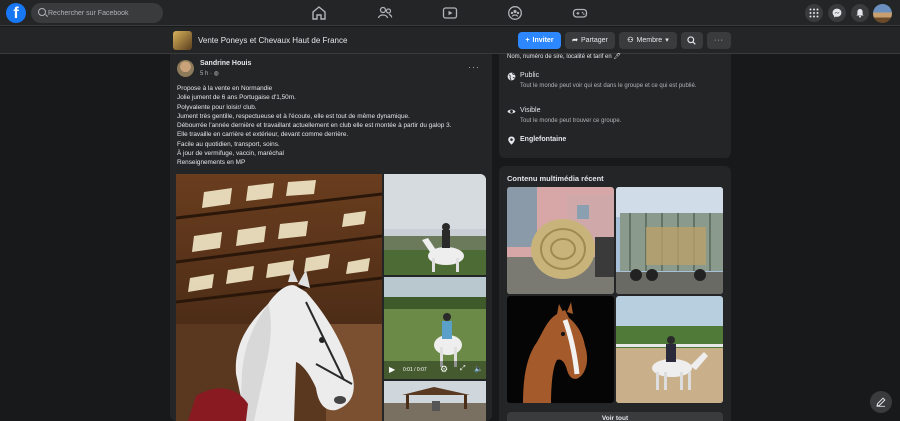  Describe the element at coordinates (217, 107) in the screenshot. I see `post-line: Polyvalente pour loisir/ club.` at that location.